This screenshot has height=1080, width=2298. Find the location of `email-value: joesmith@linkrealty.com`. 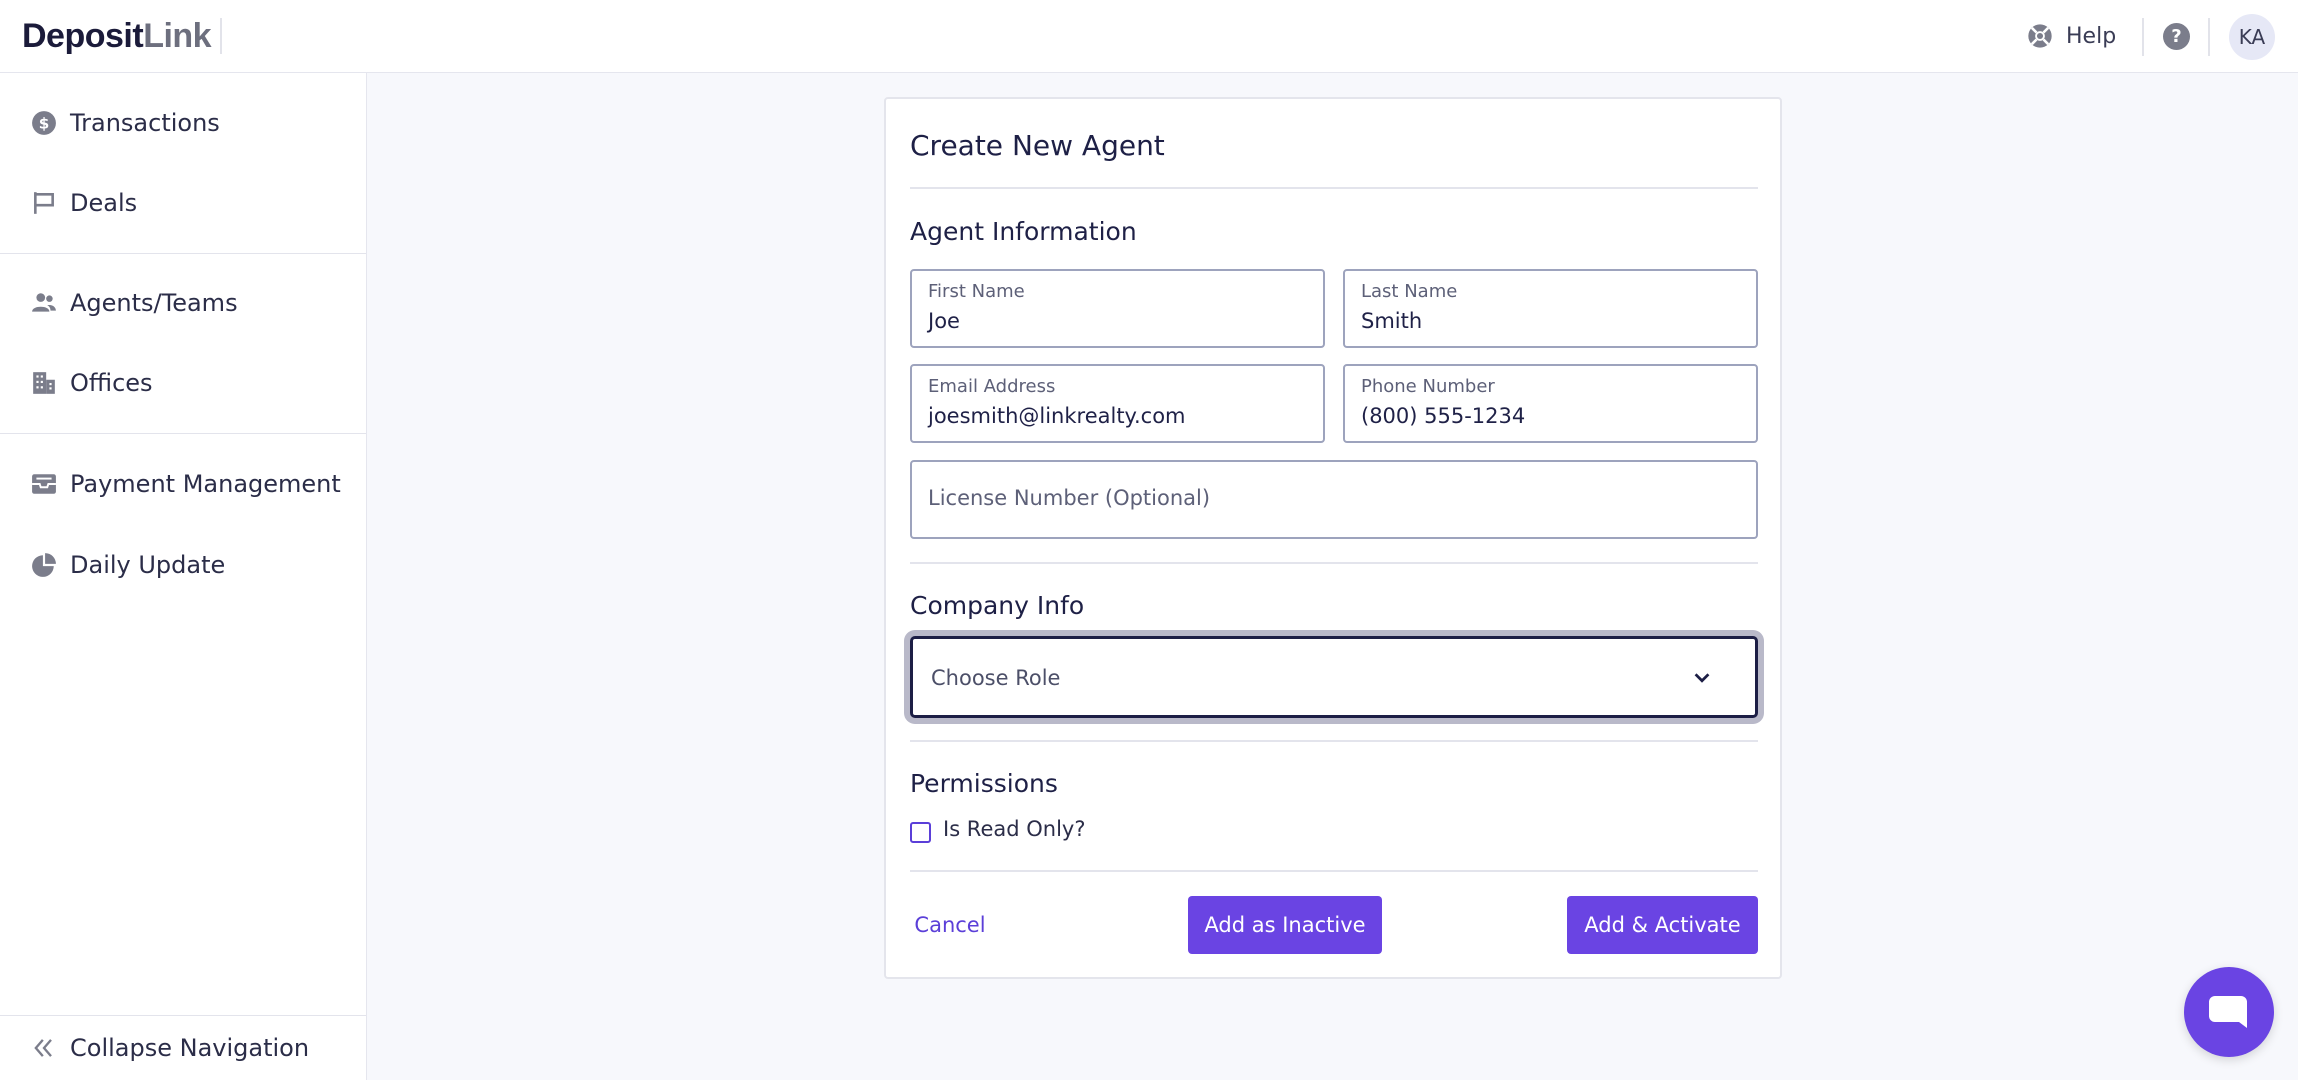

email-value: joesmith@linkrealty.com is located at coordinates (1057, 416).